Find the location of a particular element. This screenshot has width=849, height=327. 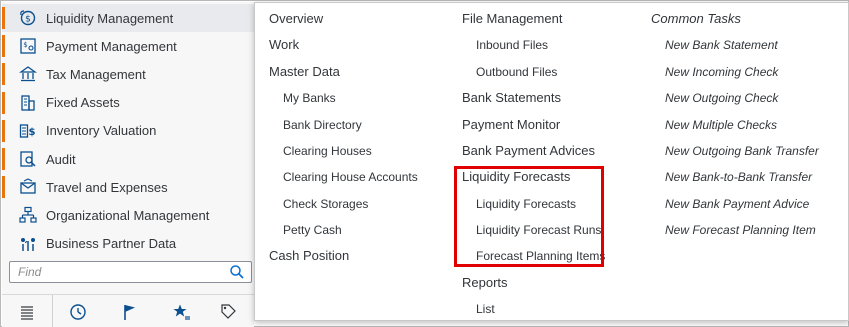

menu-item-forecast-planning-items: Forecast Planning Items is located at coordinates (540, 256).